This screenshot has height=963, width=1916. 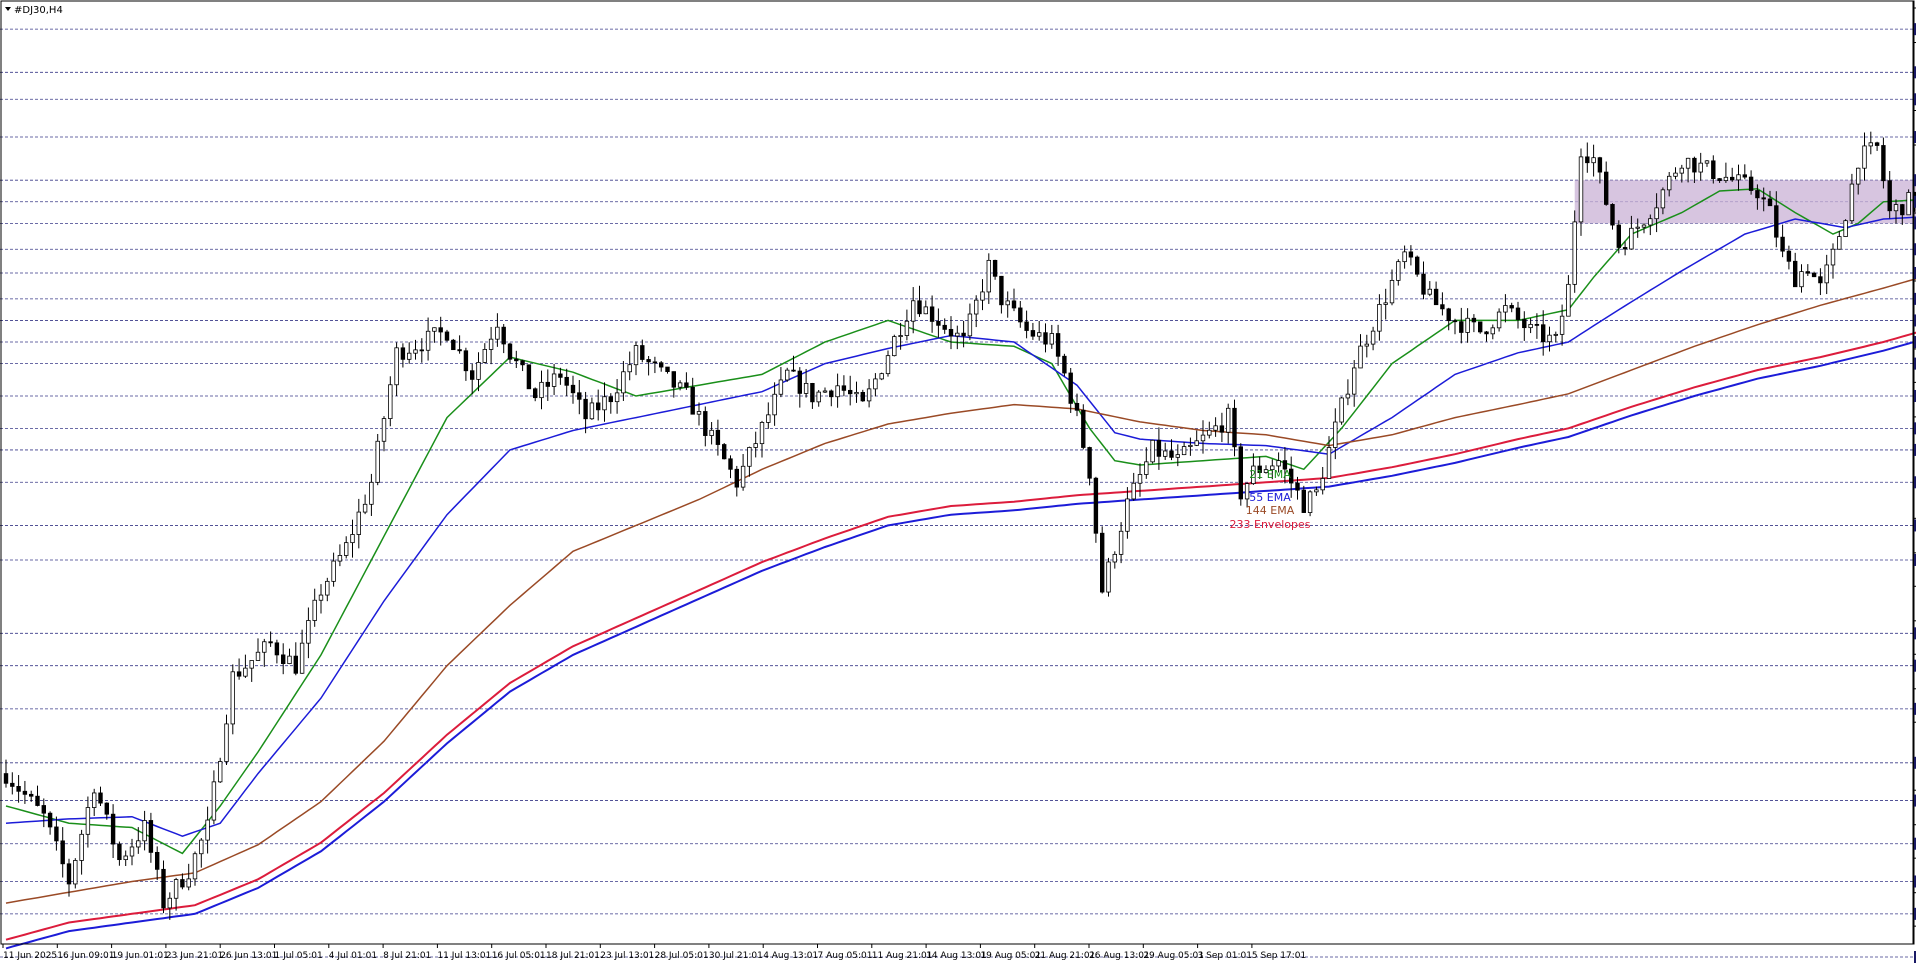 I want to click on time-tick-label: 19 Jun 01:01, so click(x=140, y=956).